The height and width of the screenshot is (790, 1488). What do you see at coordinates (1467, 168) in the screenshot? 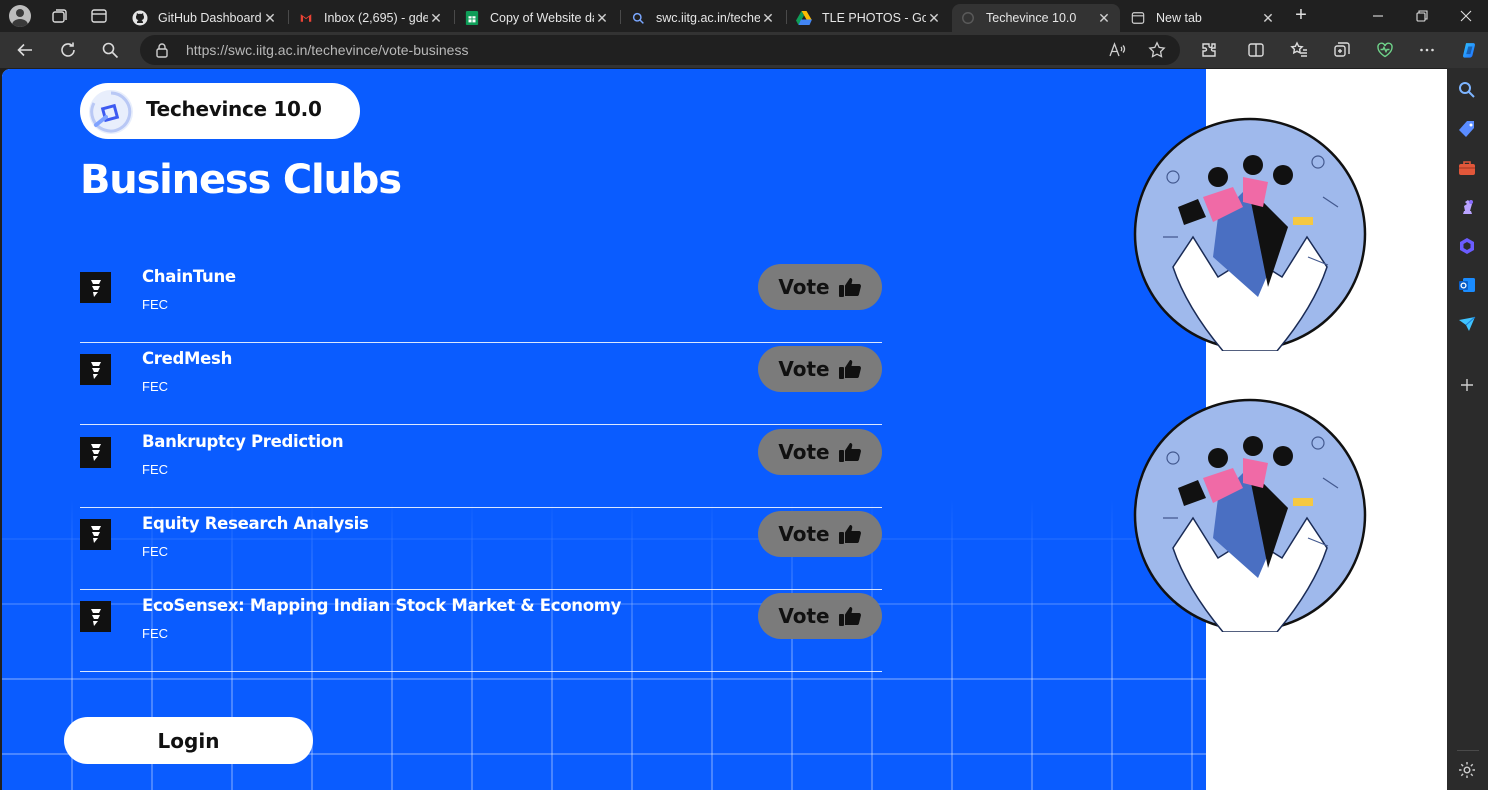
I see `tools-briefcase-icon` at bounding box center [1467, 168].